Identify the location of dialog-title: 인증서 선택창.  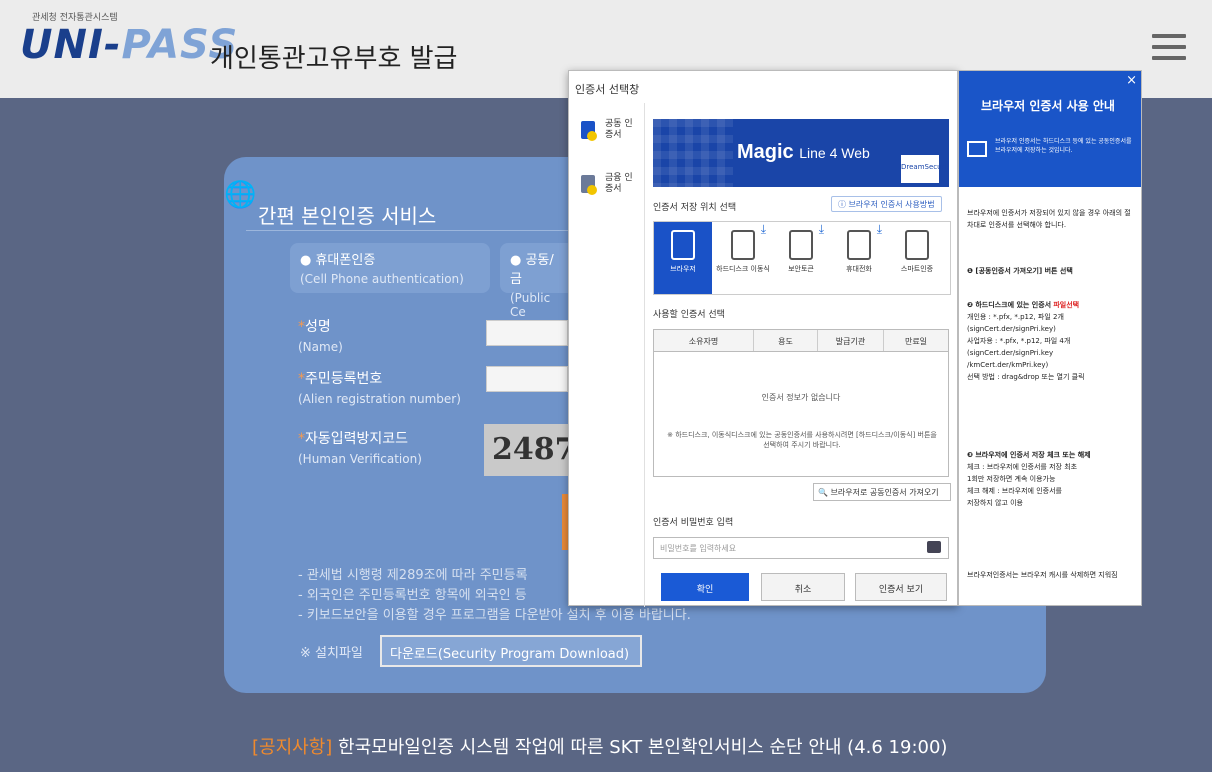
(607, 89).